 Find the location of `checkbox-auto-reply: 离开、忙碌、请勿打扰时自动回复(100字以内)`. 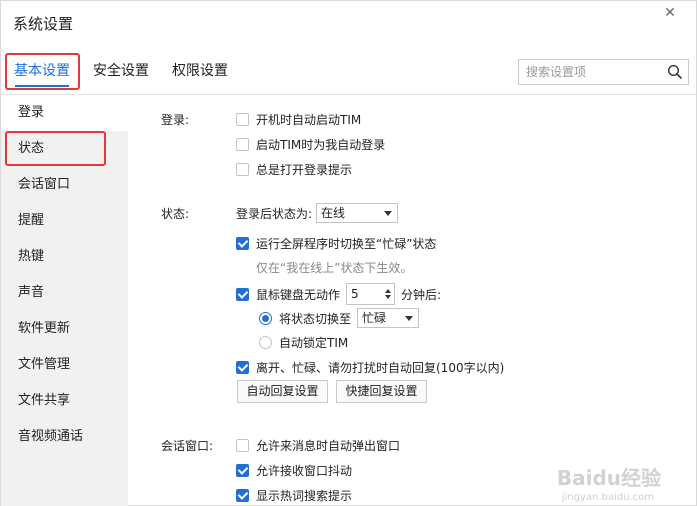

checkbox-auto-reply: 离开、忙碌、请勿打扰时自动回复(100字以内) is located at coordinates (370, 367).